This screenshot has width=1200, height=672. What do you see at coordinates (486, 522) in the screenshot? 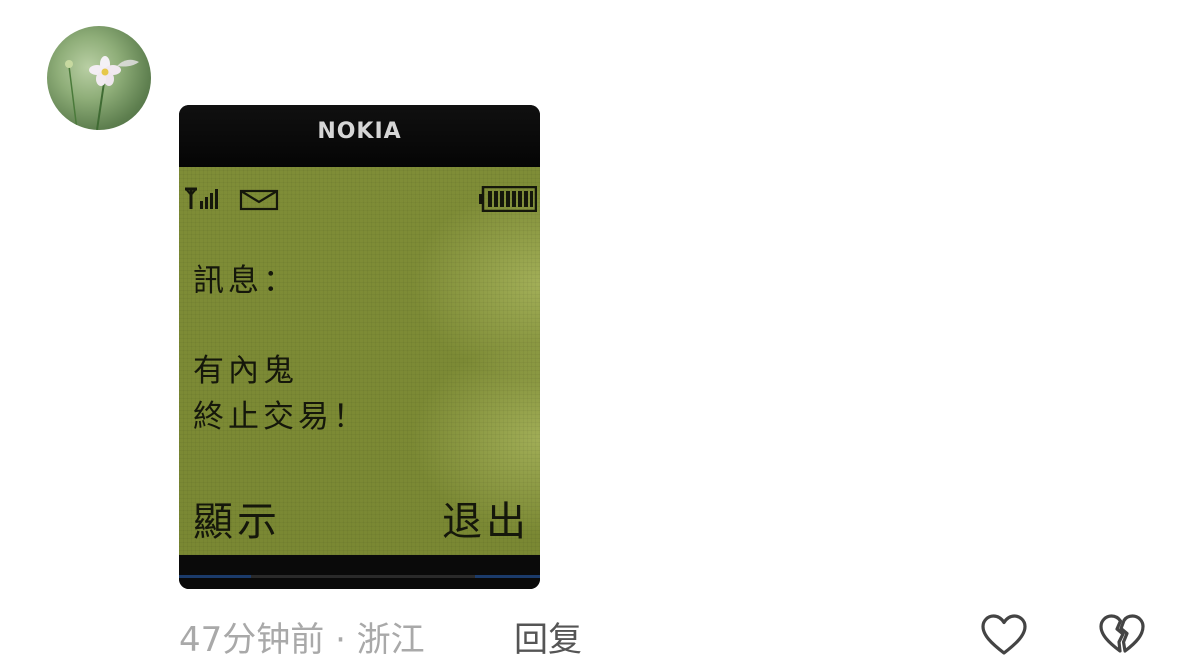
I see `softkey-exit: 退出` at bounding box center [486, 522].